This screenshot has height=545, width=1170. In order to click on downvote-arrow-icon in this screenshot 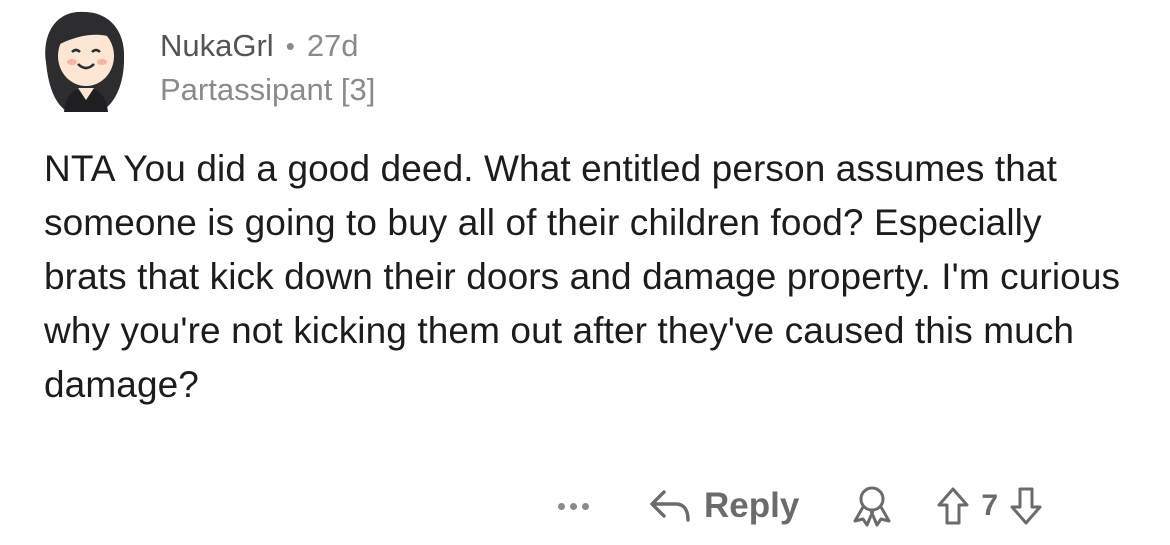, I will do `click(1026, 506)`.